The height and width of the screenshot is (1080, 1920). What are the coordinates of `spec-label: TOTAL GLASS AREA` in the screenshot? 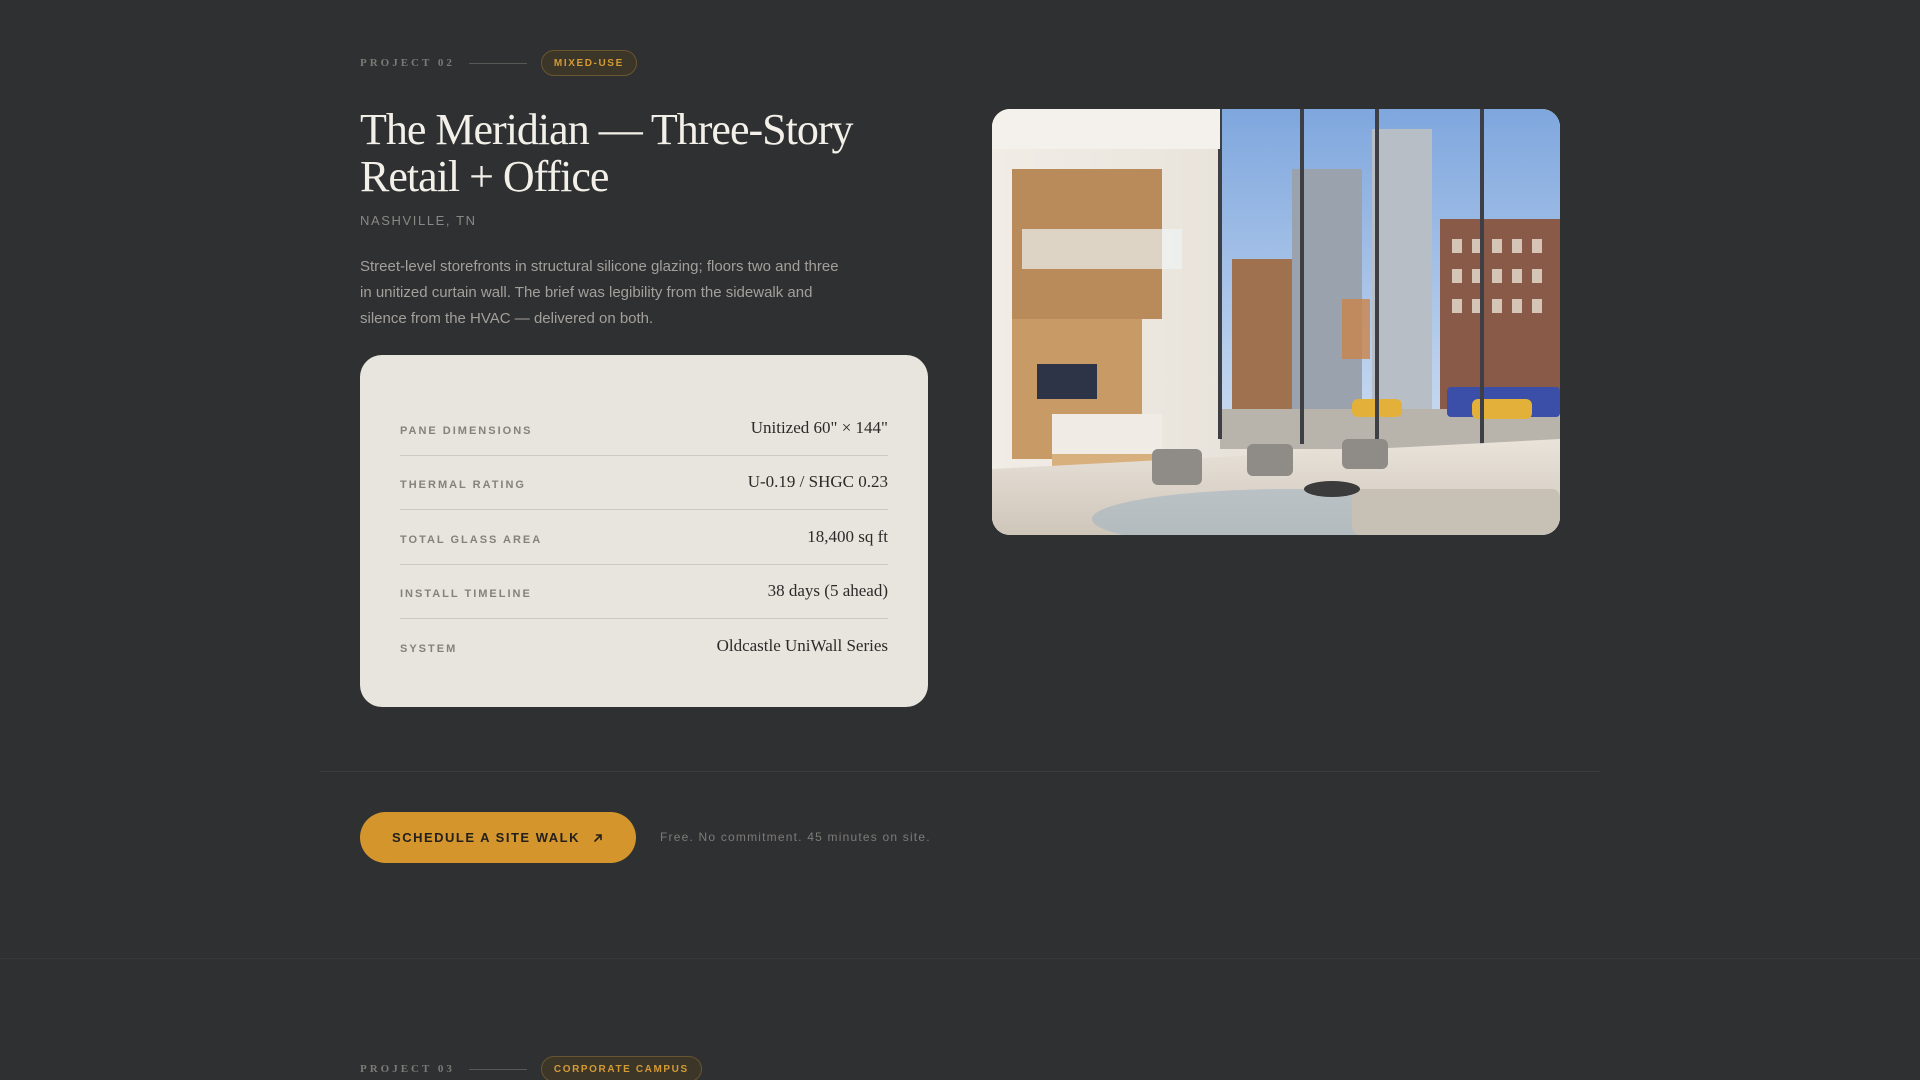 It's located at (471, 539).